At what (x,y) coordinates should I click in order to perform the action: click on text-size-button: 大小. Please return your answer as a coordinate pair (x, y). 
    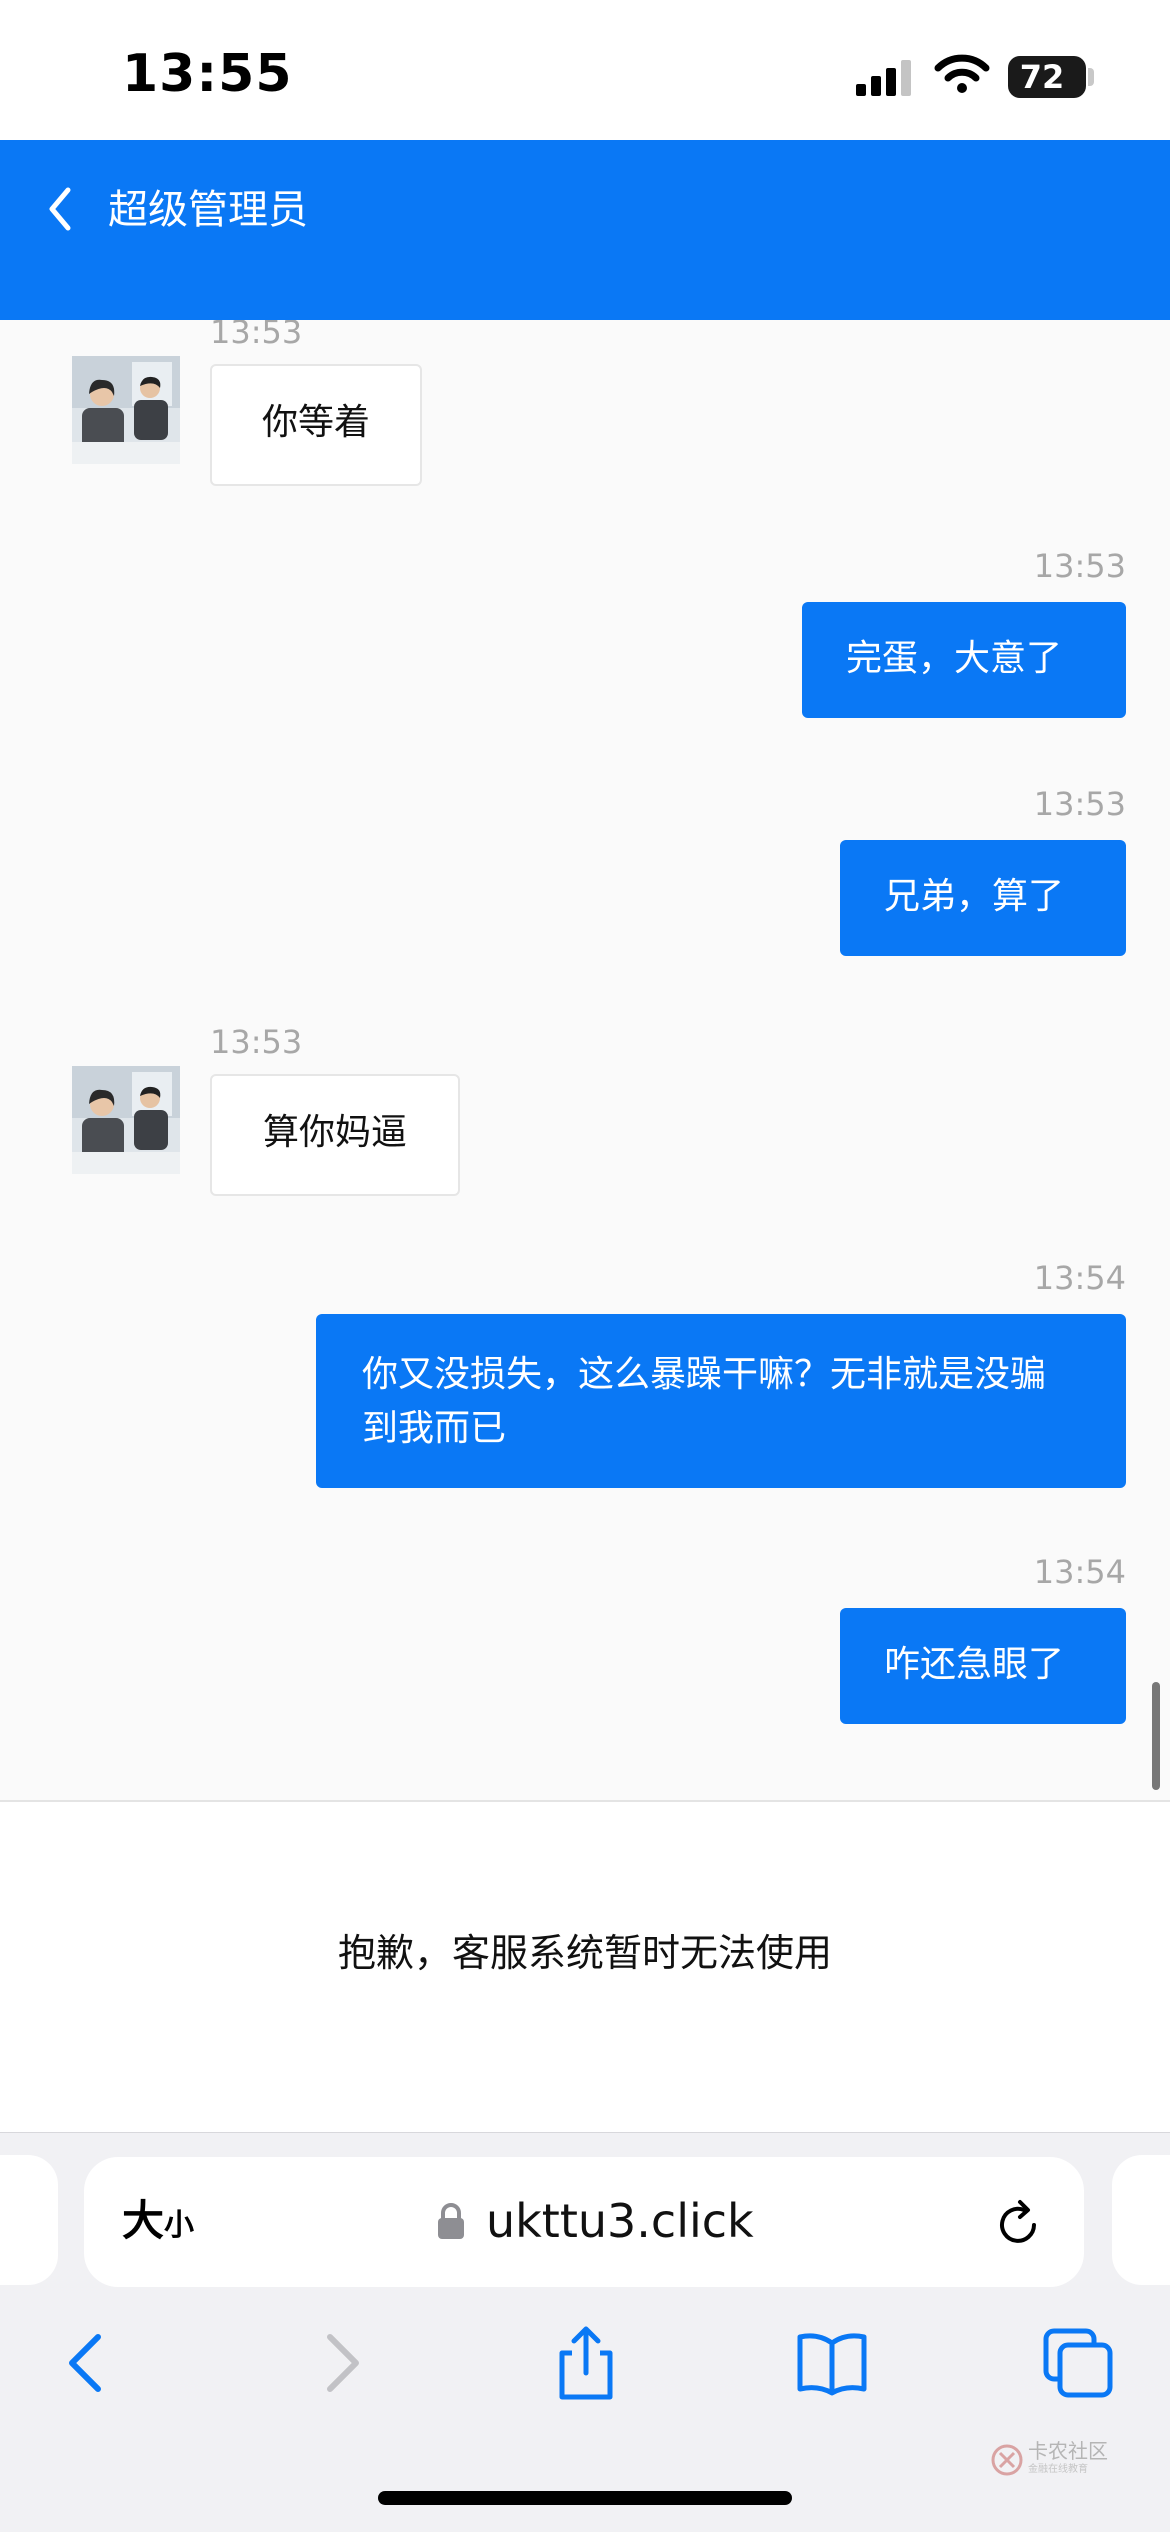
    Looking at the image, I should click on (158, 2221).